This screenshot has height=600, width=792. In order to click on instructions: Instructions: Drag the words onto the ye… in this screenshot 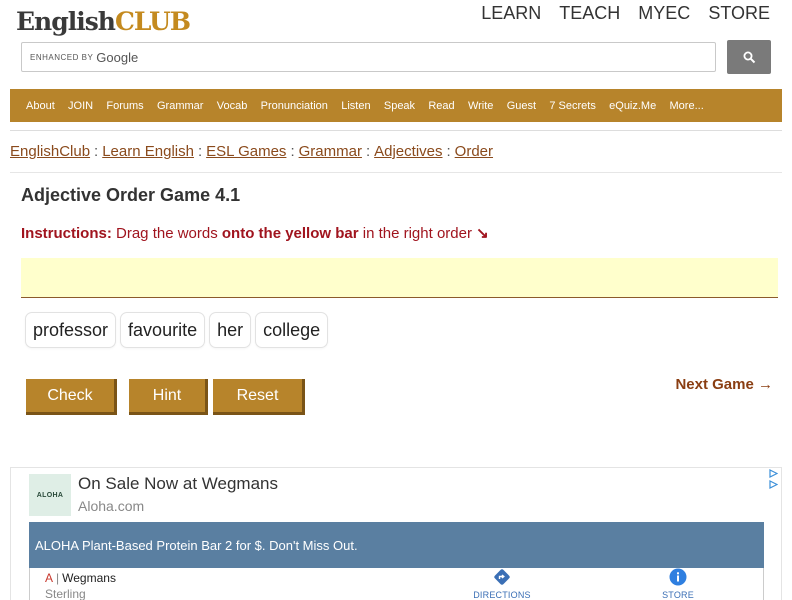, I will do `click(255, 233)`.